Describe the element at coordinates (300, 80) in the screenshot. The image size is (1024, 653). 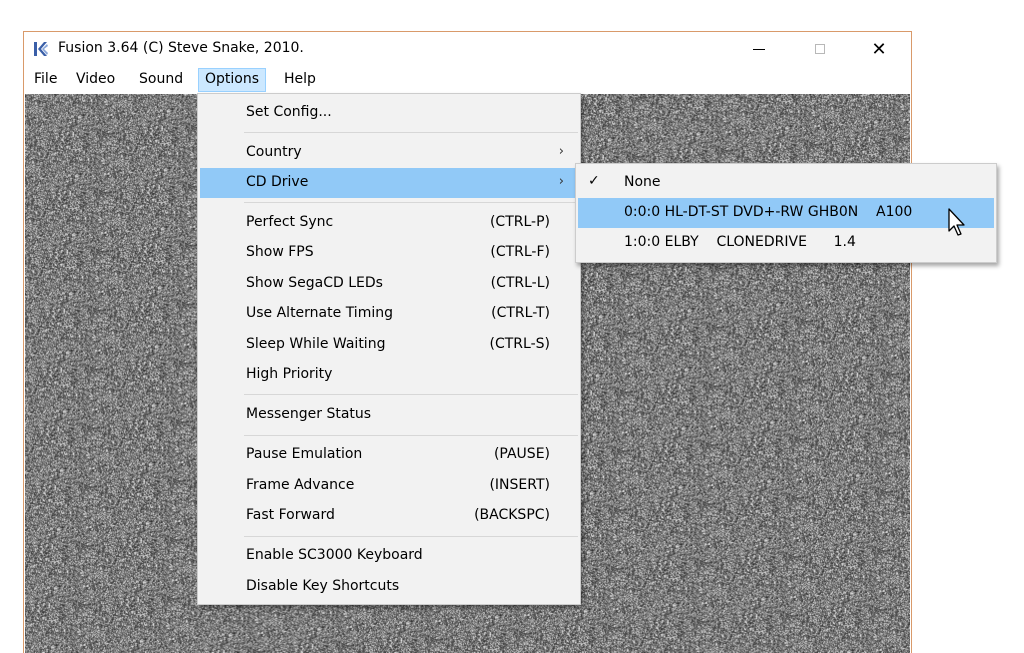
I see `menu-help: Help` at that location.